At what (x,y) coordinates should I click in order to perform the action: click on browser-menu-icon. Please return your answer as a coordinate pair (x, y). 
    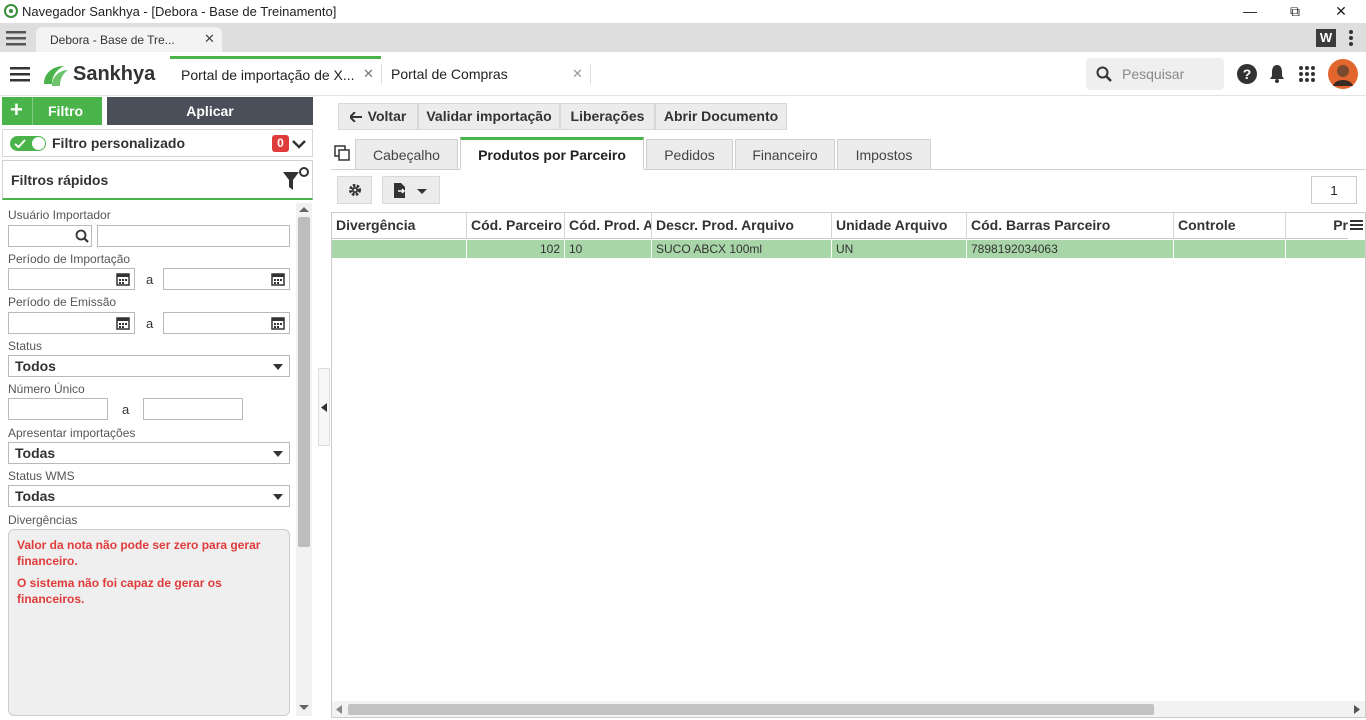
    Looking at the image, I should click on (16, 38).